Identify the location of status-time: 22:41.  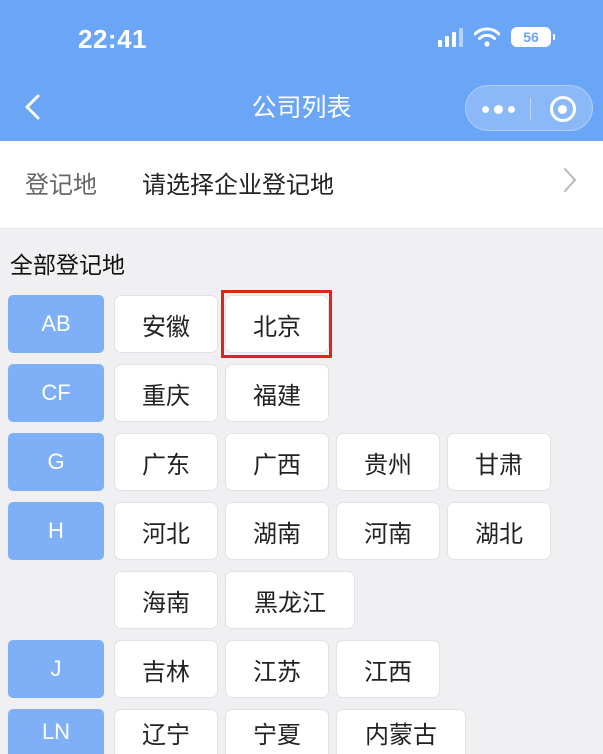
(112, 39).